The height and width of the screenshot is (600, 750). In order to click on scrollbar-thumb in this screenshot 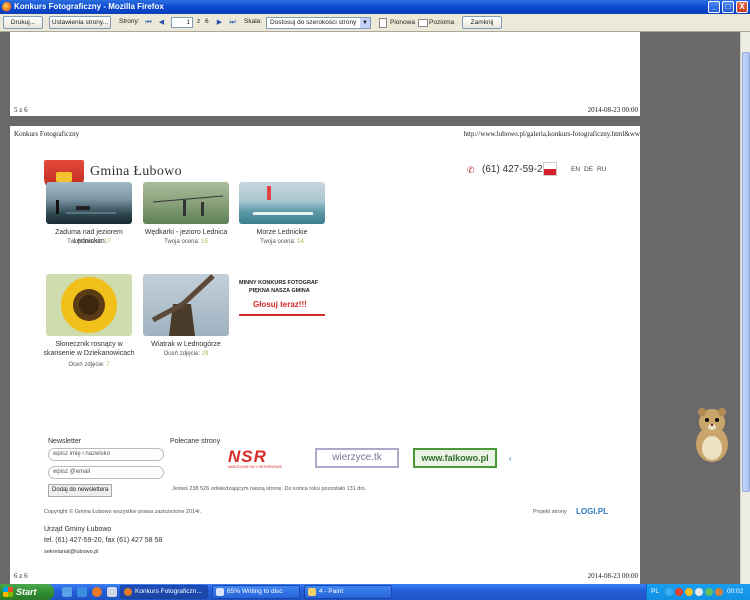, I will do `click(746, 272)`.